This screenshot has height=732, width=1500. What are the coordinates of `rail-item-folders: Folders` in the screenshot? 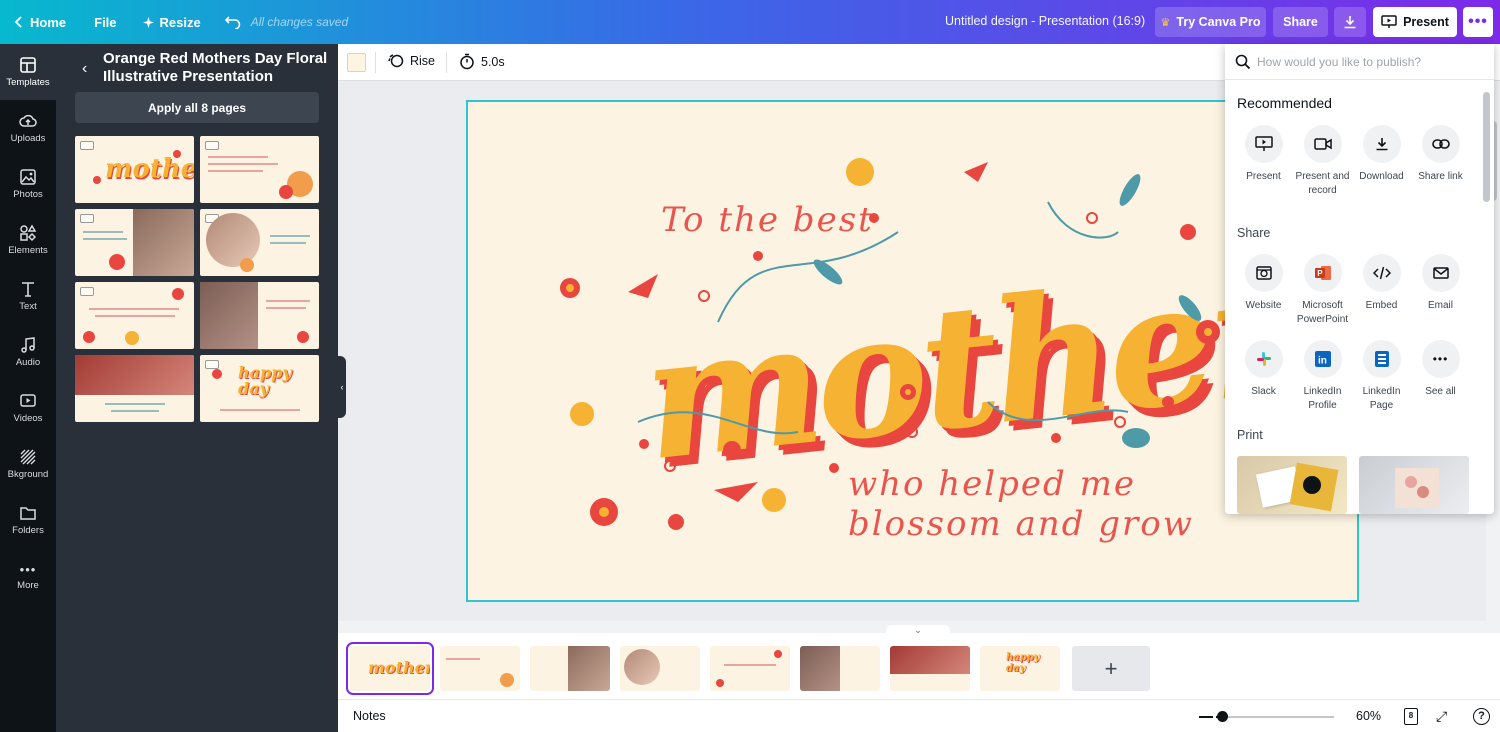 It's located at (28, 520).